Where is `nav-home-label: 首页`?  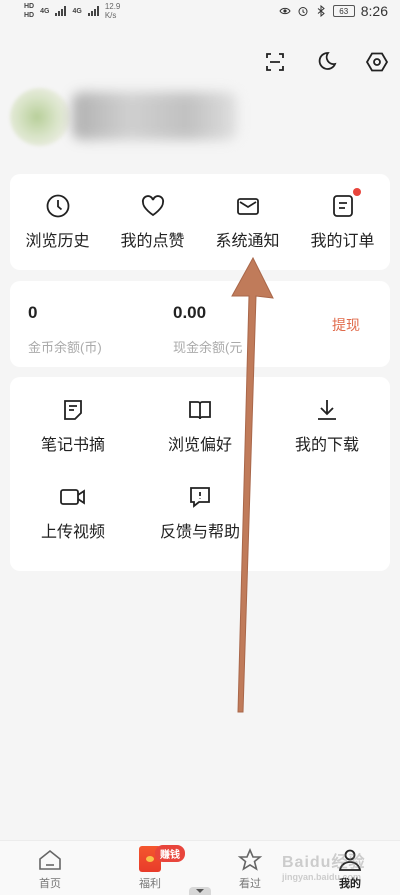
nav-home-label: 首页 is located at coordinates (50, 884).